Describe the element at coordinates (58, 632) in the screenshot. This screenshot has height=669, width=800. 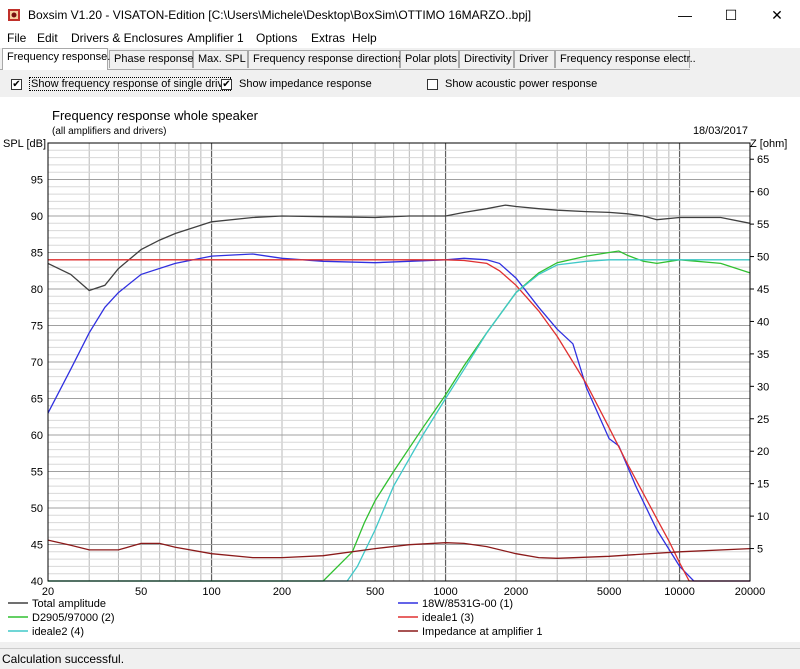
I see `legend-label: ideale2 (4)` at that location.